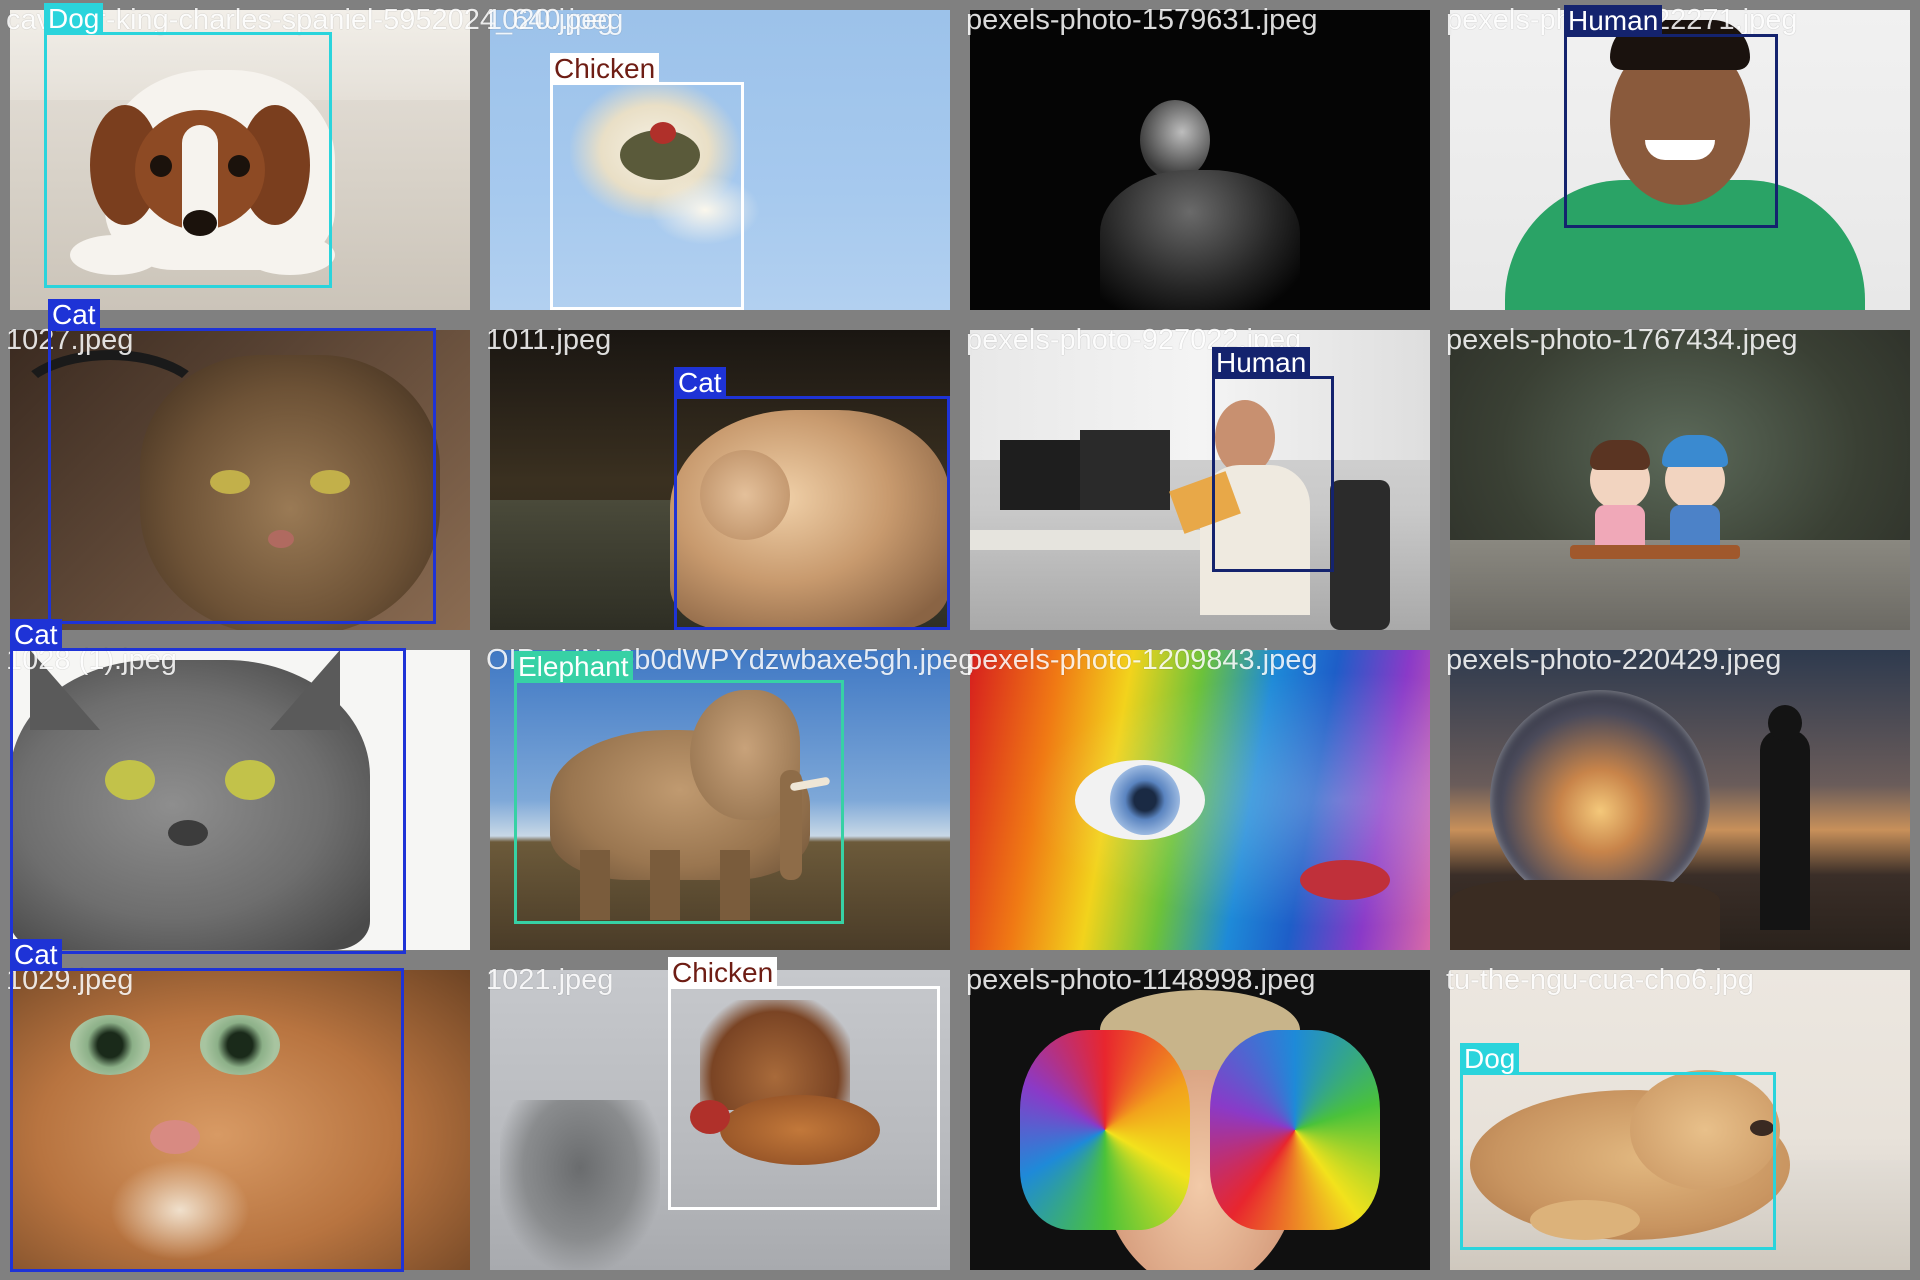 The image size is (1920, 1280). I want to click on tile-figurines: pexels-photo-1767434.jpeg, so click(1680, 480).